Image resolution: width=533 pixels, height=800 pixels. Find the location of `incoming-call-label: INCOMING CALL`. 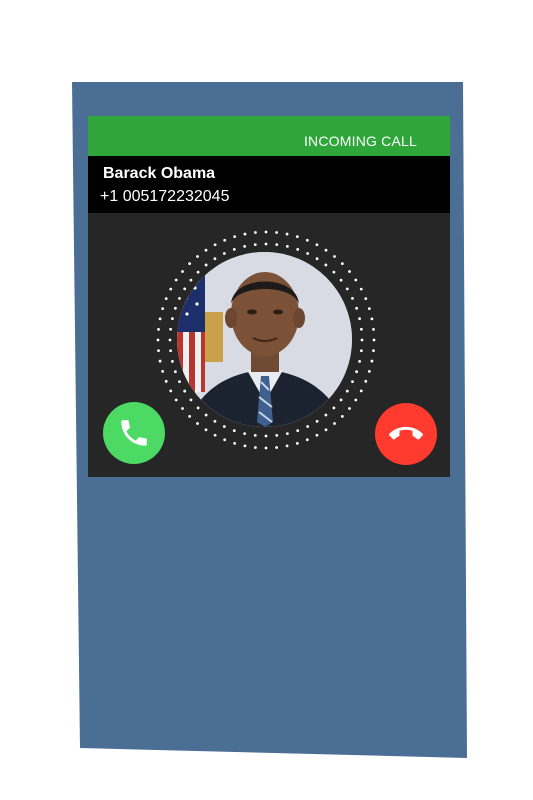

incoming-call-label: INCOMING CALL is located at coordinates (360, 141).